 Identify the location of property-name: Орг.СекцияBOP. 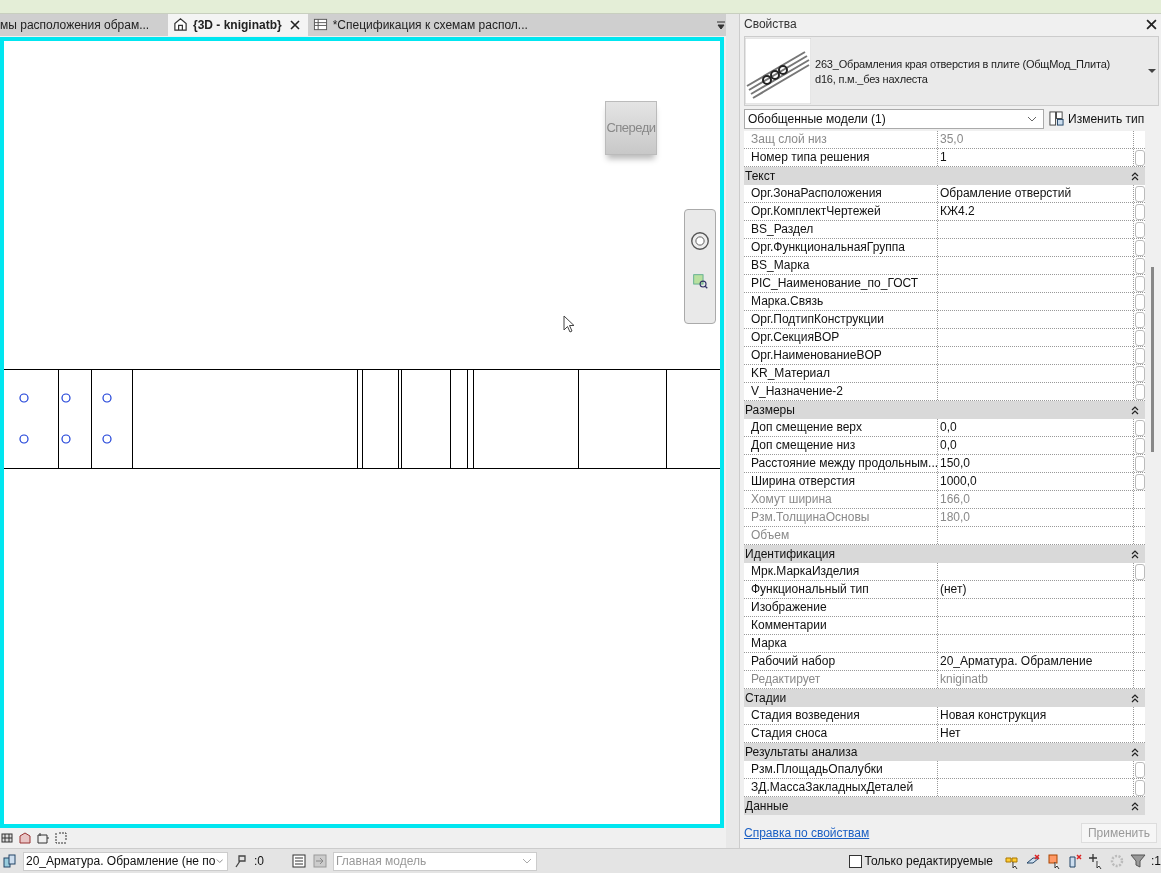
(841, 337).